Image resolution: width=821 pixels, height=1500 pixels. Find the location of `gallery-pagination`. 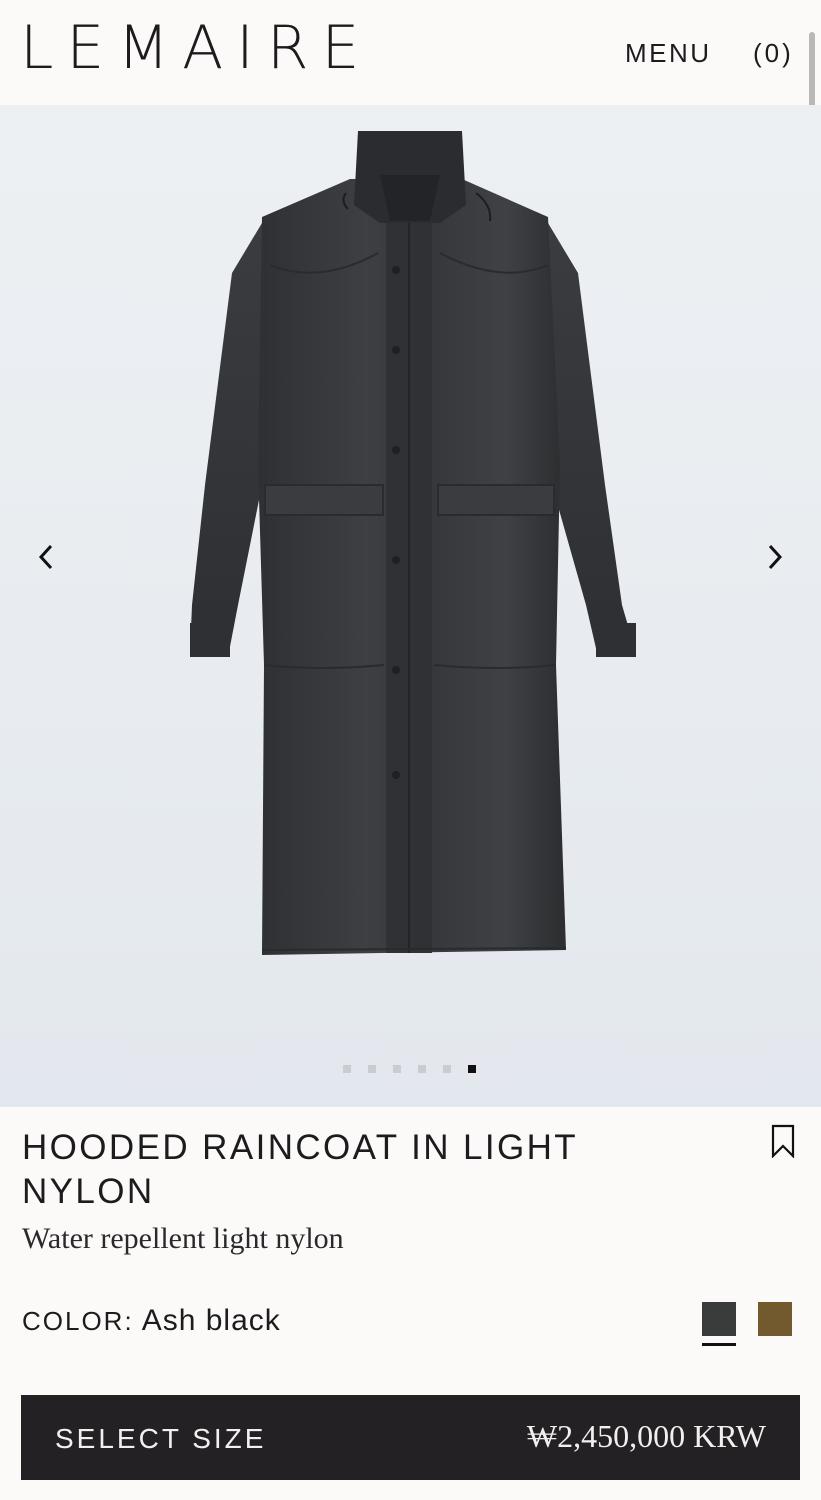

gallery-pagination is located at coordinates (409, 1069).